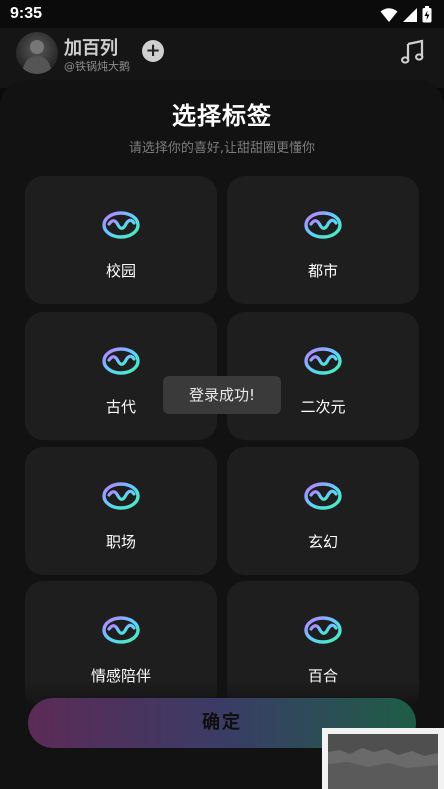  I want to click on music-note-icon, so click(412, 51).